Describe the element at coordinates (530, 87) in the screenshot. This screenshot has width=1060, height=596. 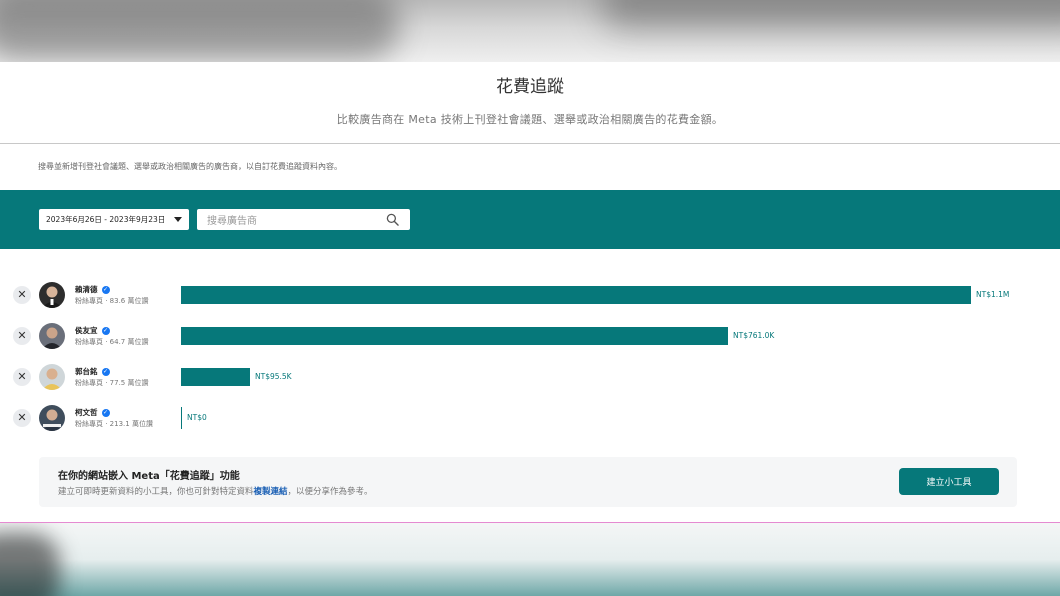
I see `page-title: 花費追蹤` at that location.